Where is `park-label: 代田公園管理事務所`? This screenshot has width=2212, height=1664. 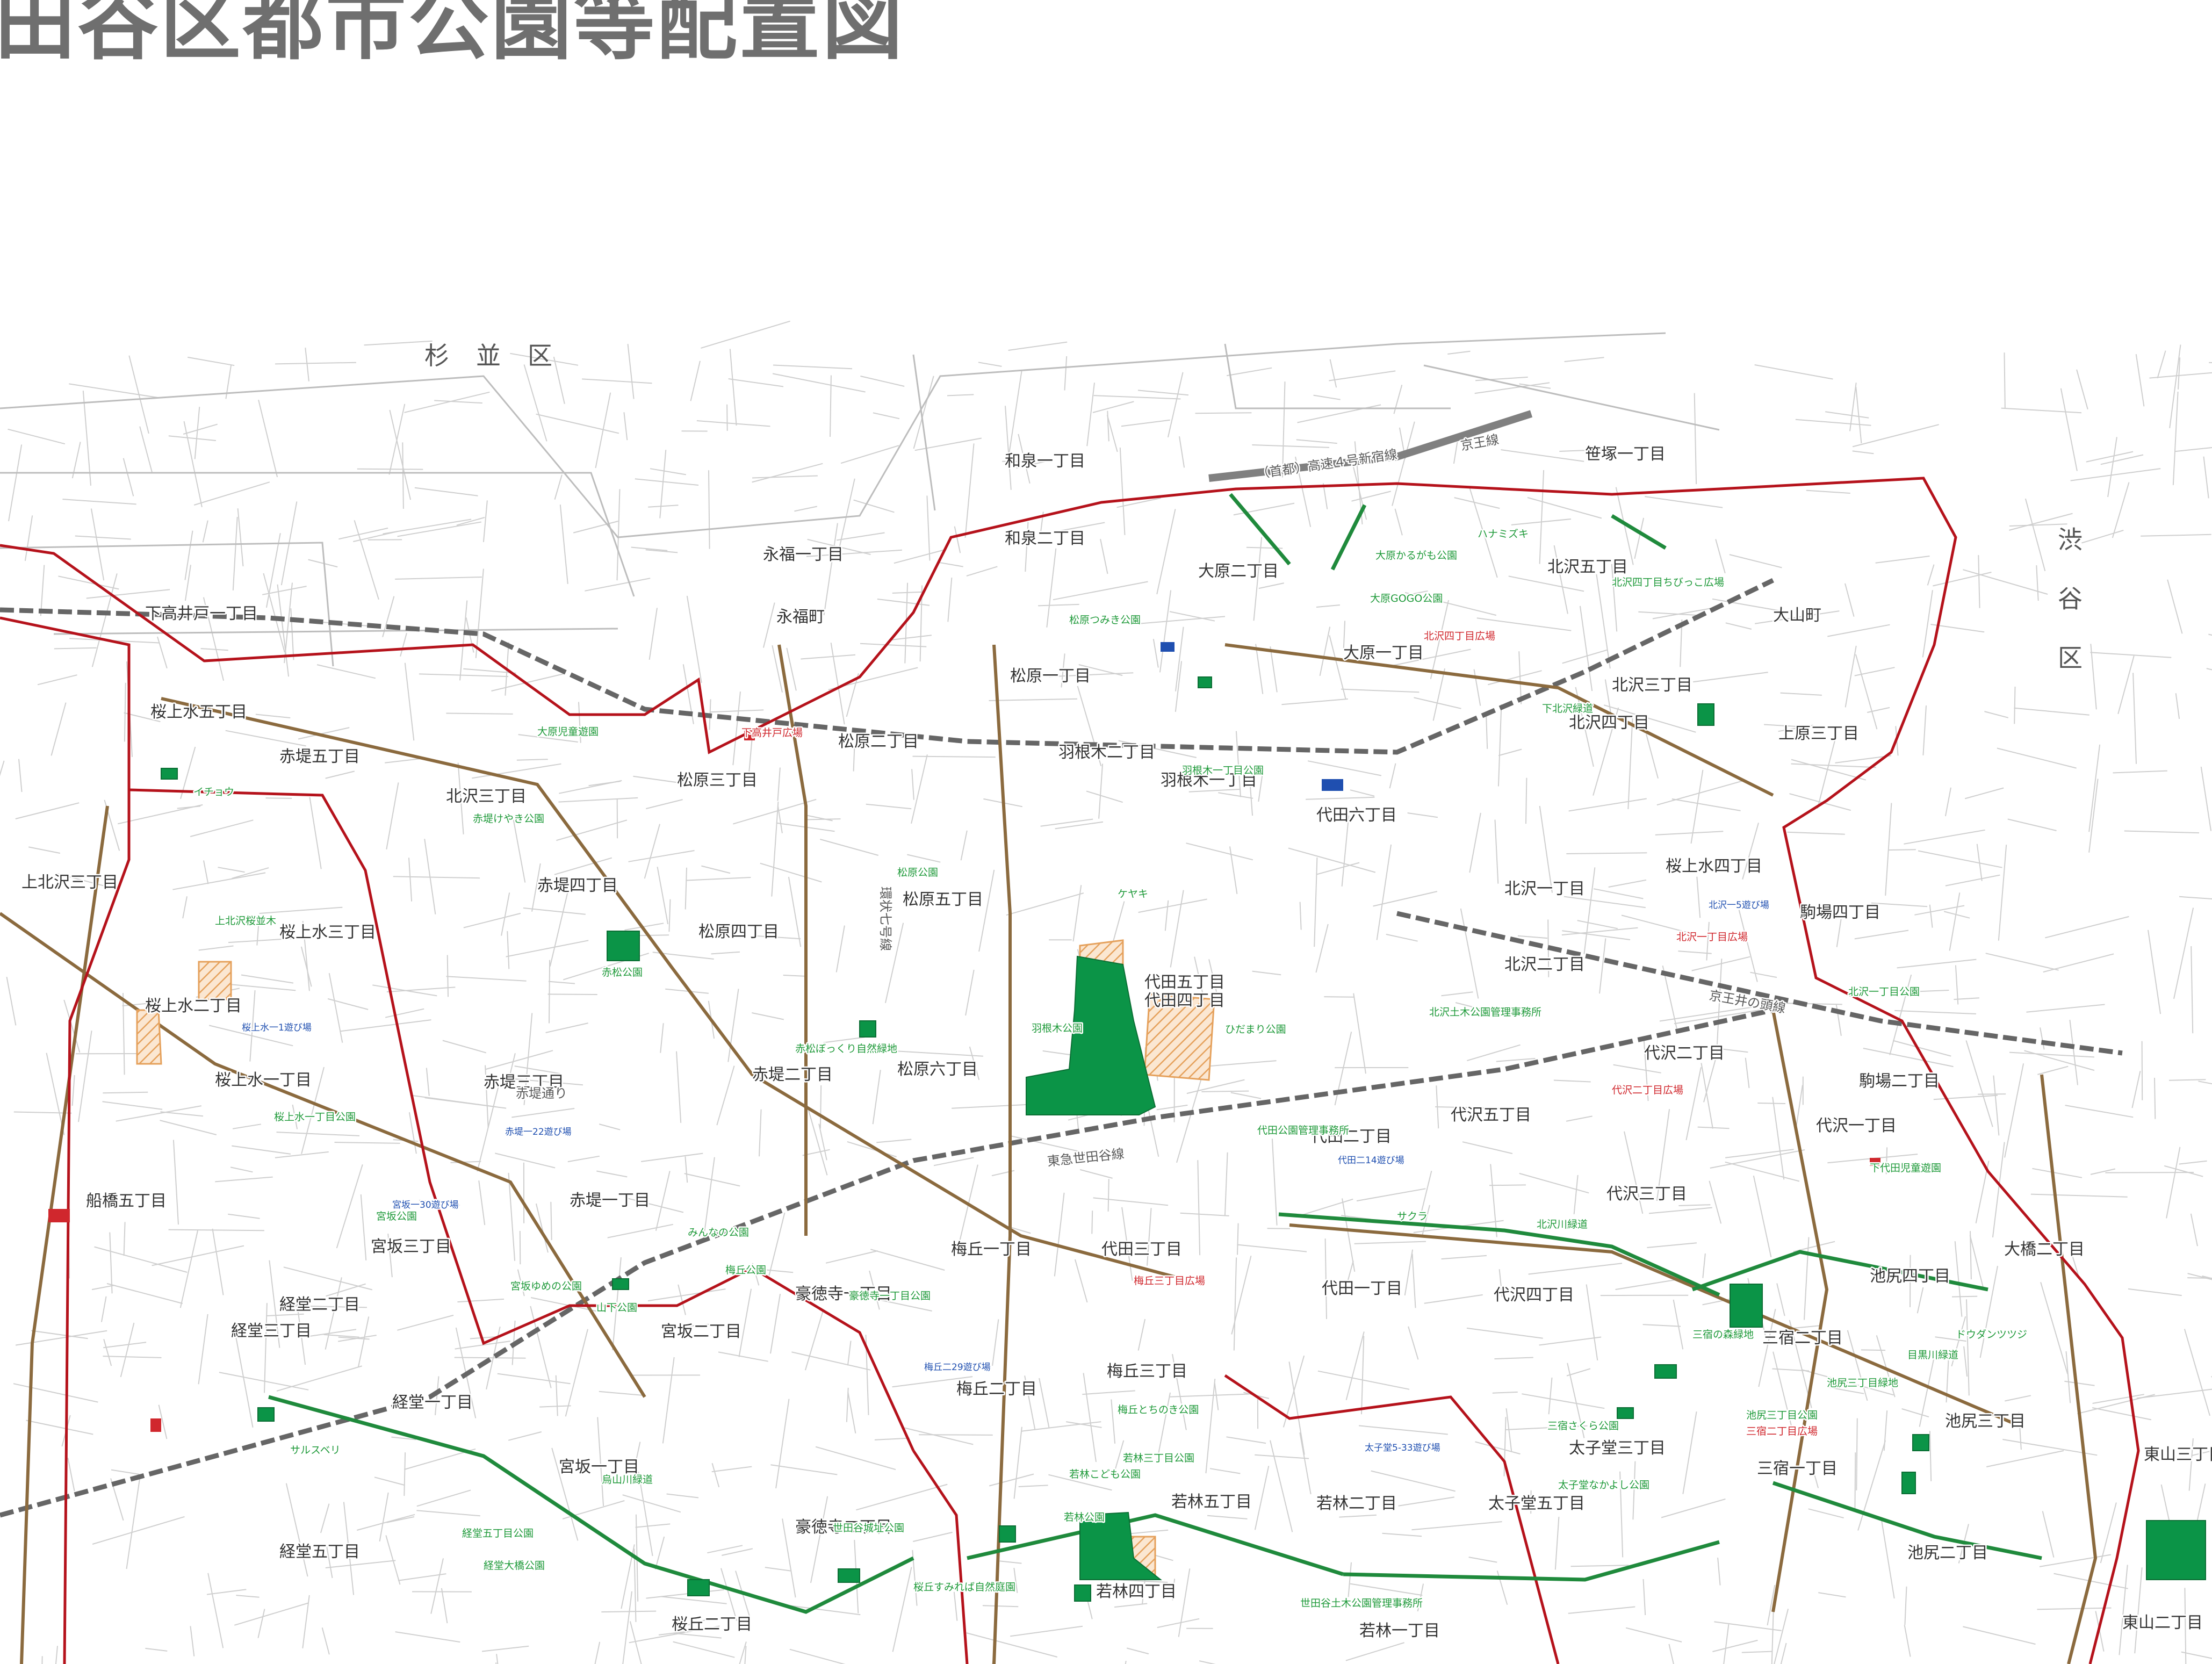
park-label: 代田公園管理事務所 is located at coordinates (1303, 1130).